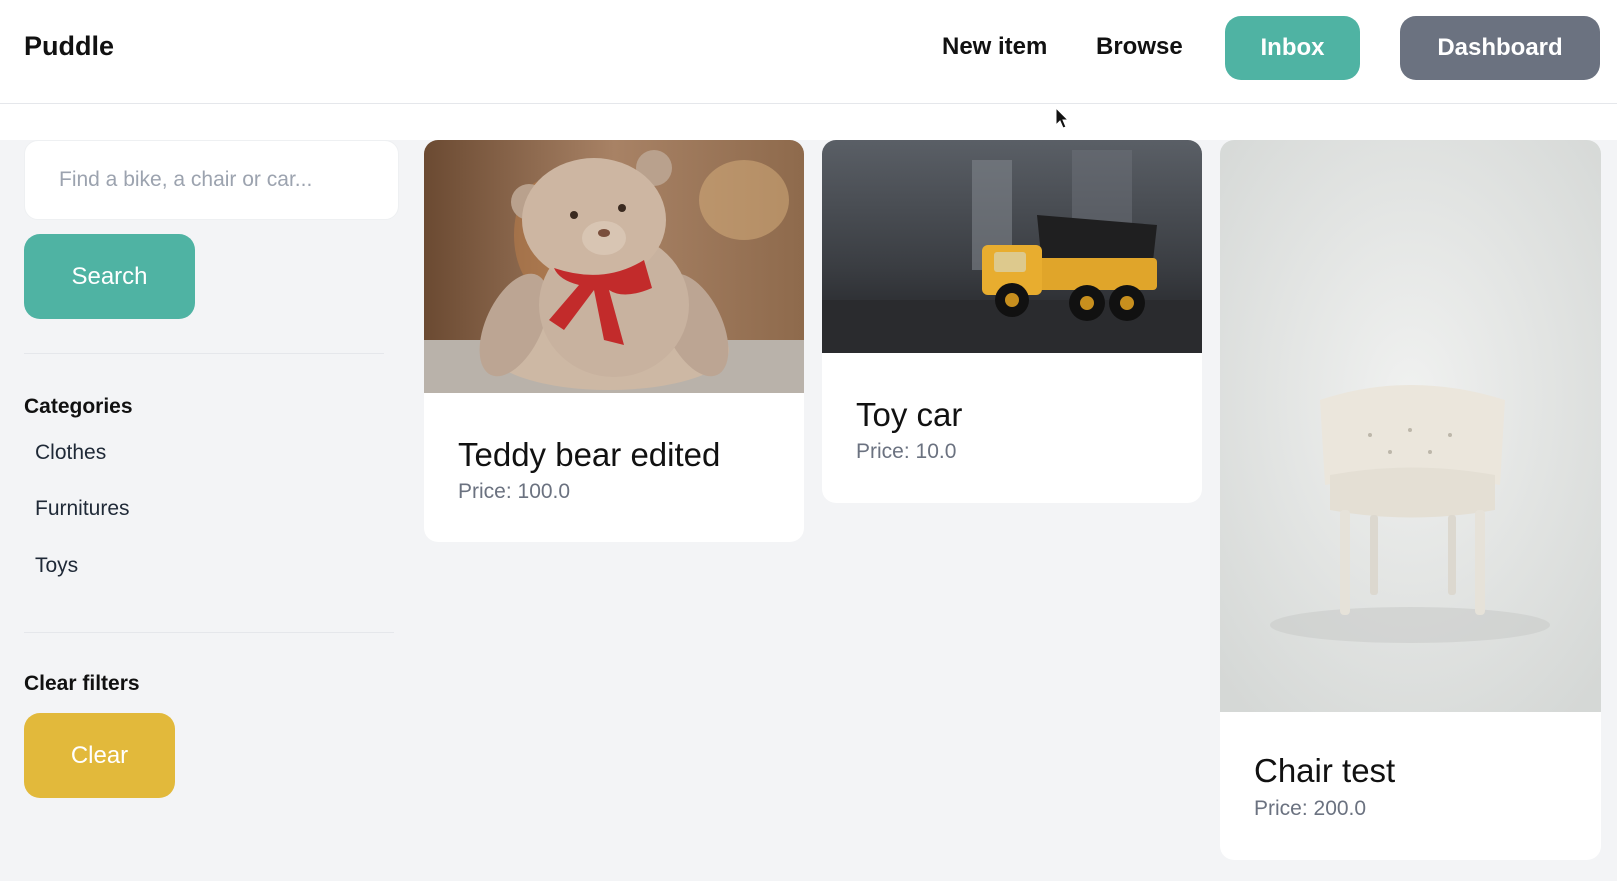 This screenshot has height=881, width=1617. I want to click on clear-button: Clear, so click(99, 755).